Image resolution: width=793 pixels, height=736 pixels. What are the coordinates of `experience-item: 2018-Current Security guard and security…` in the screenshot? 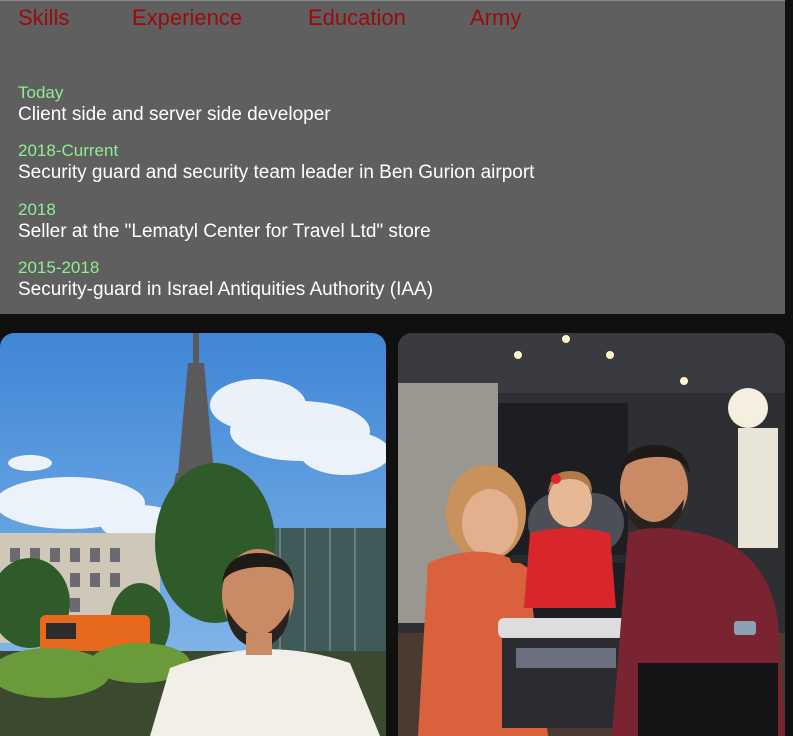 It's located at (276, 162).